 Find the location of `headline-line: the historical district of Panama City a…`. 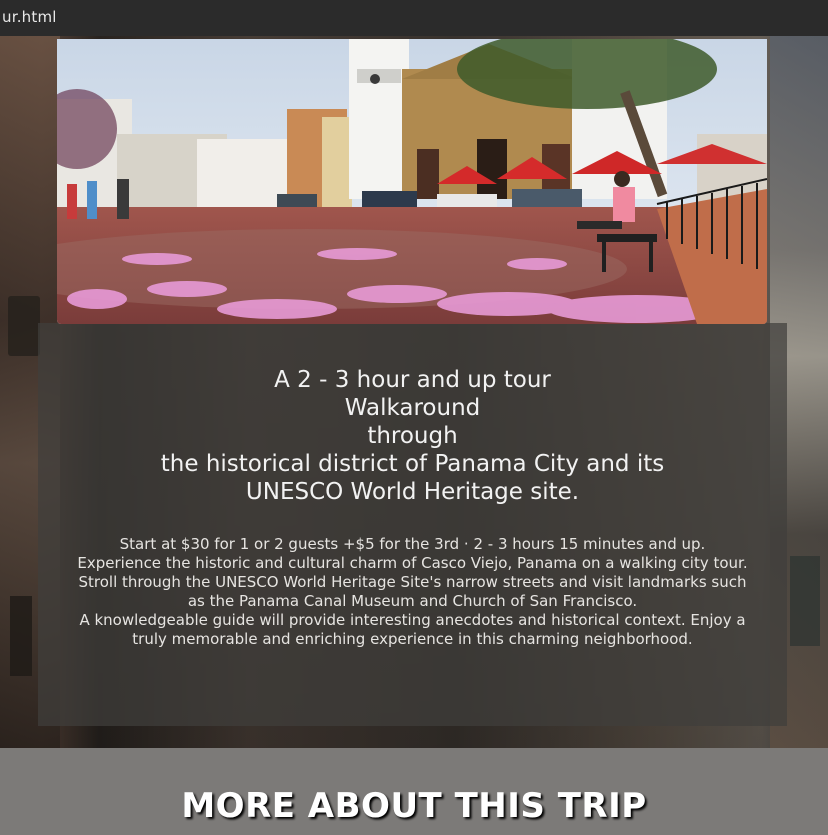

headline-line: the historical district of Panama City a… is located at coordinates (412, 464).